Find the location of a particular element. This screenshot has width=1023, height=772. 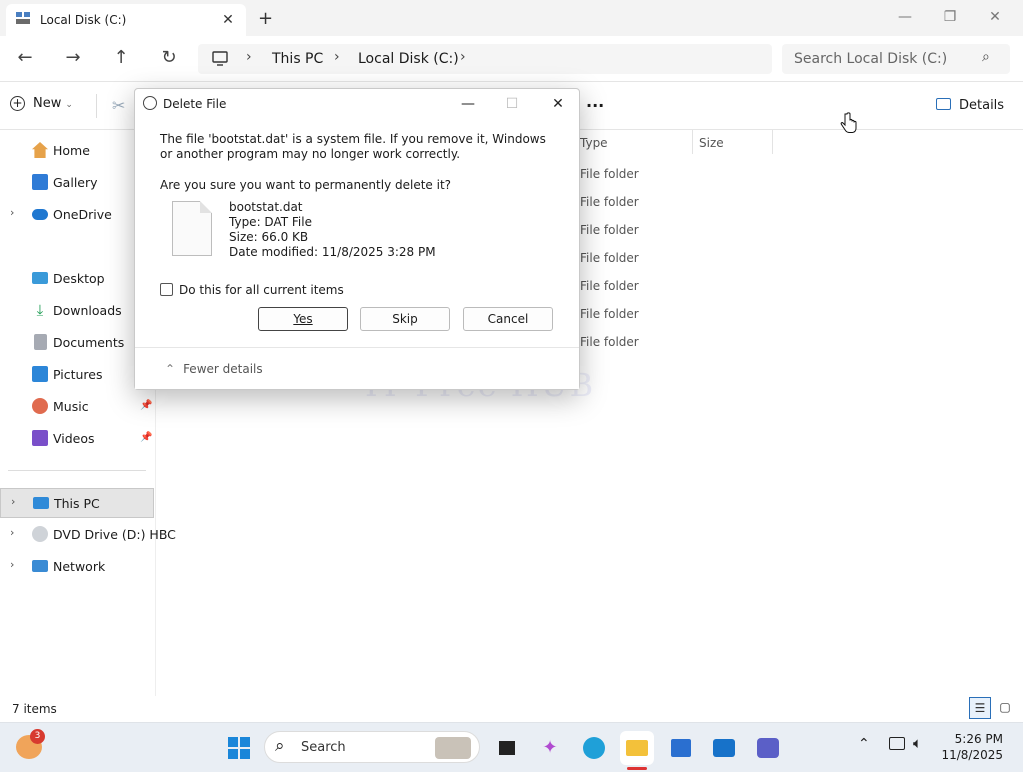

notification-badge: 3 is located at coordinates (37, 736).